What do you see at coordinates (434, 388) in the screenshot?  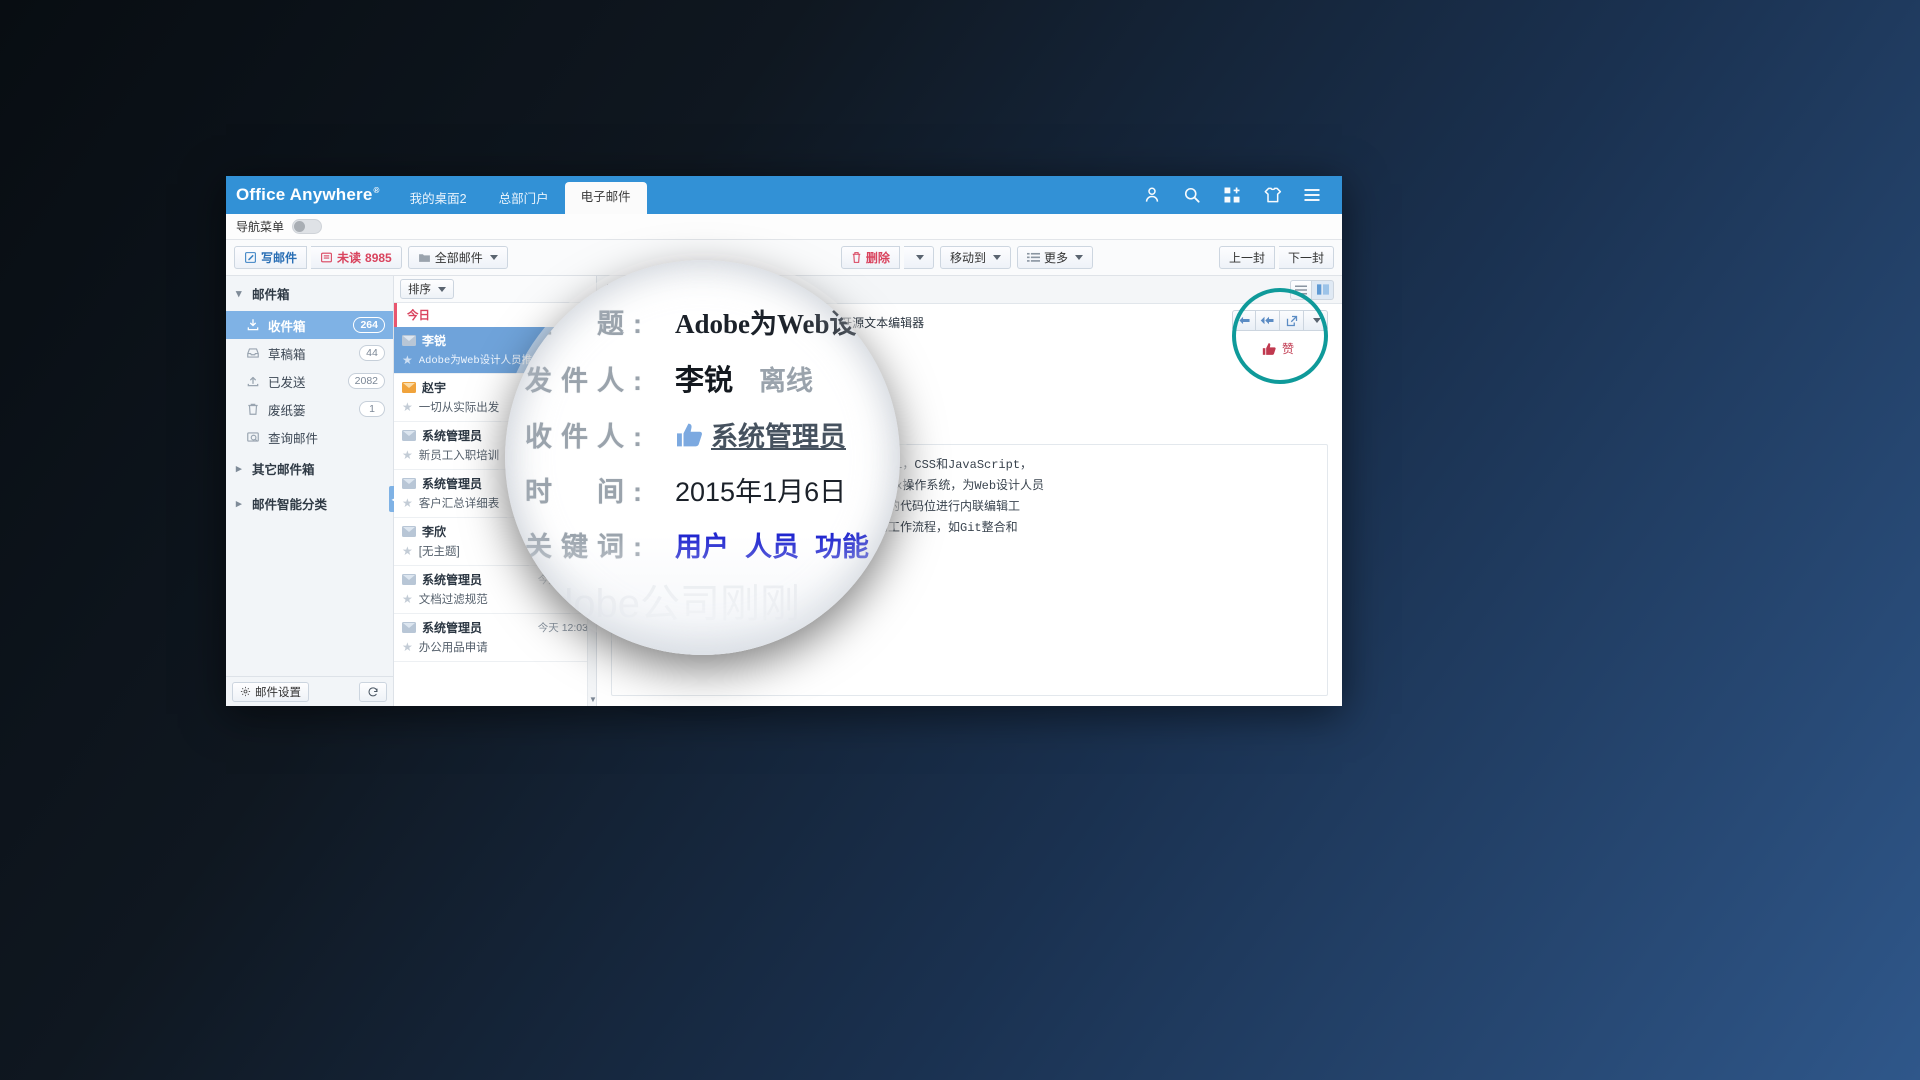 I see `mail-sender: 赵宇` at bounding box center [434, 388].